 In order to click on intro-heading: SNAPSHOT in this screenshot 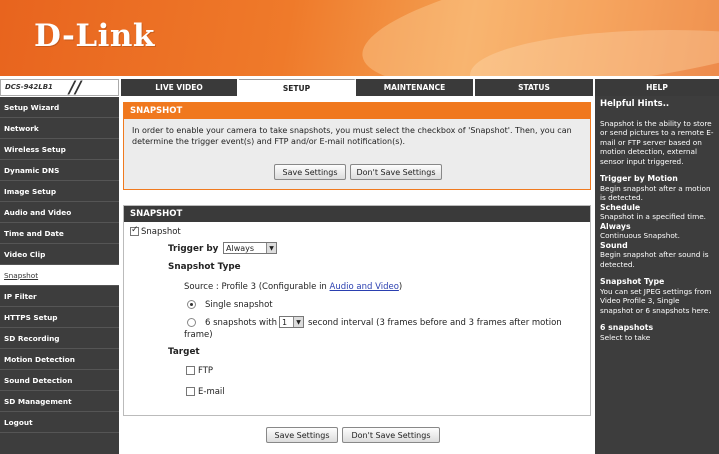, I will do `click(357, 111)`.